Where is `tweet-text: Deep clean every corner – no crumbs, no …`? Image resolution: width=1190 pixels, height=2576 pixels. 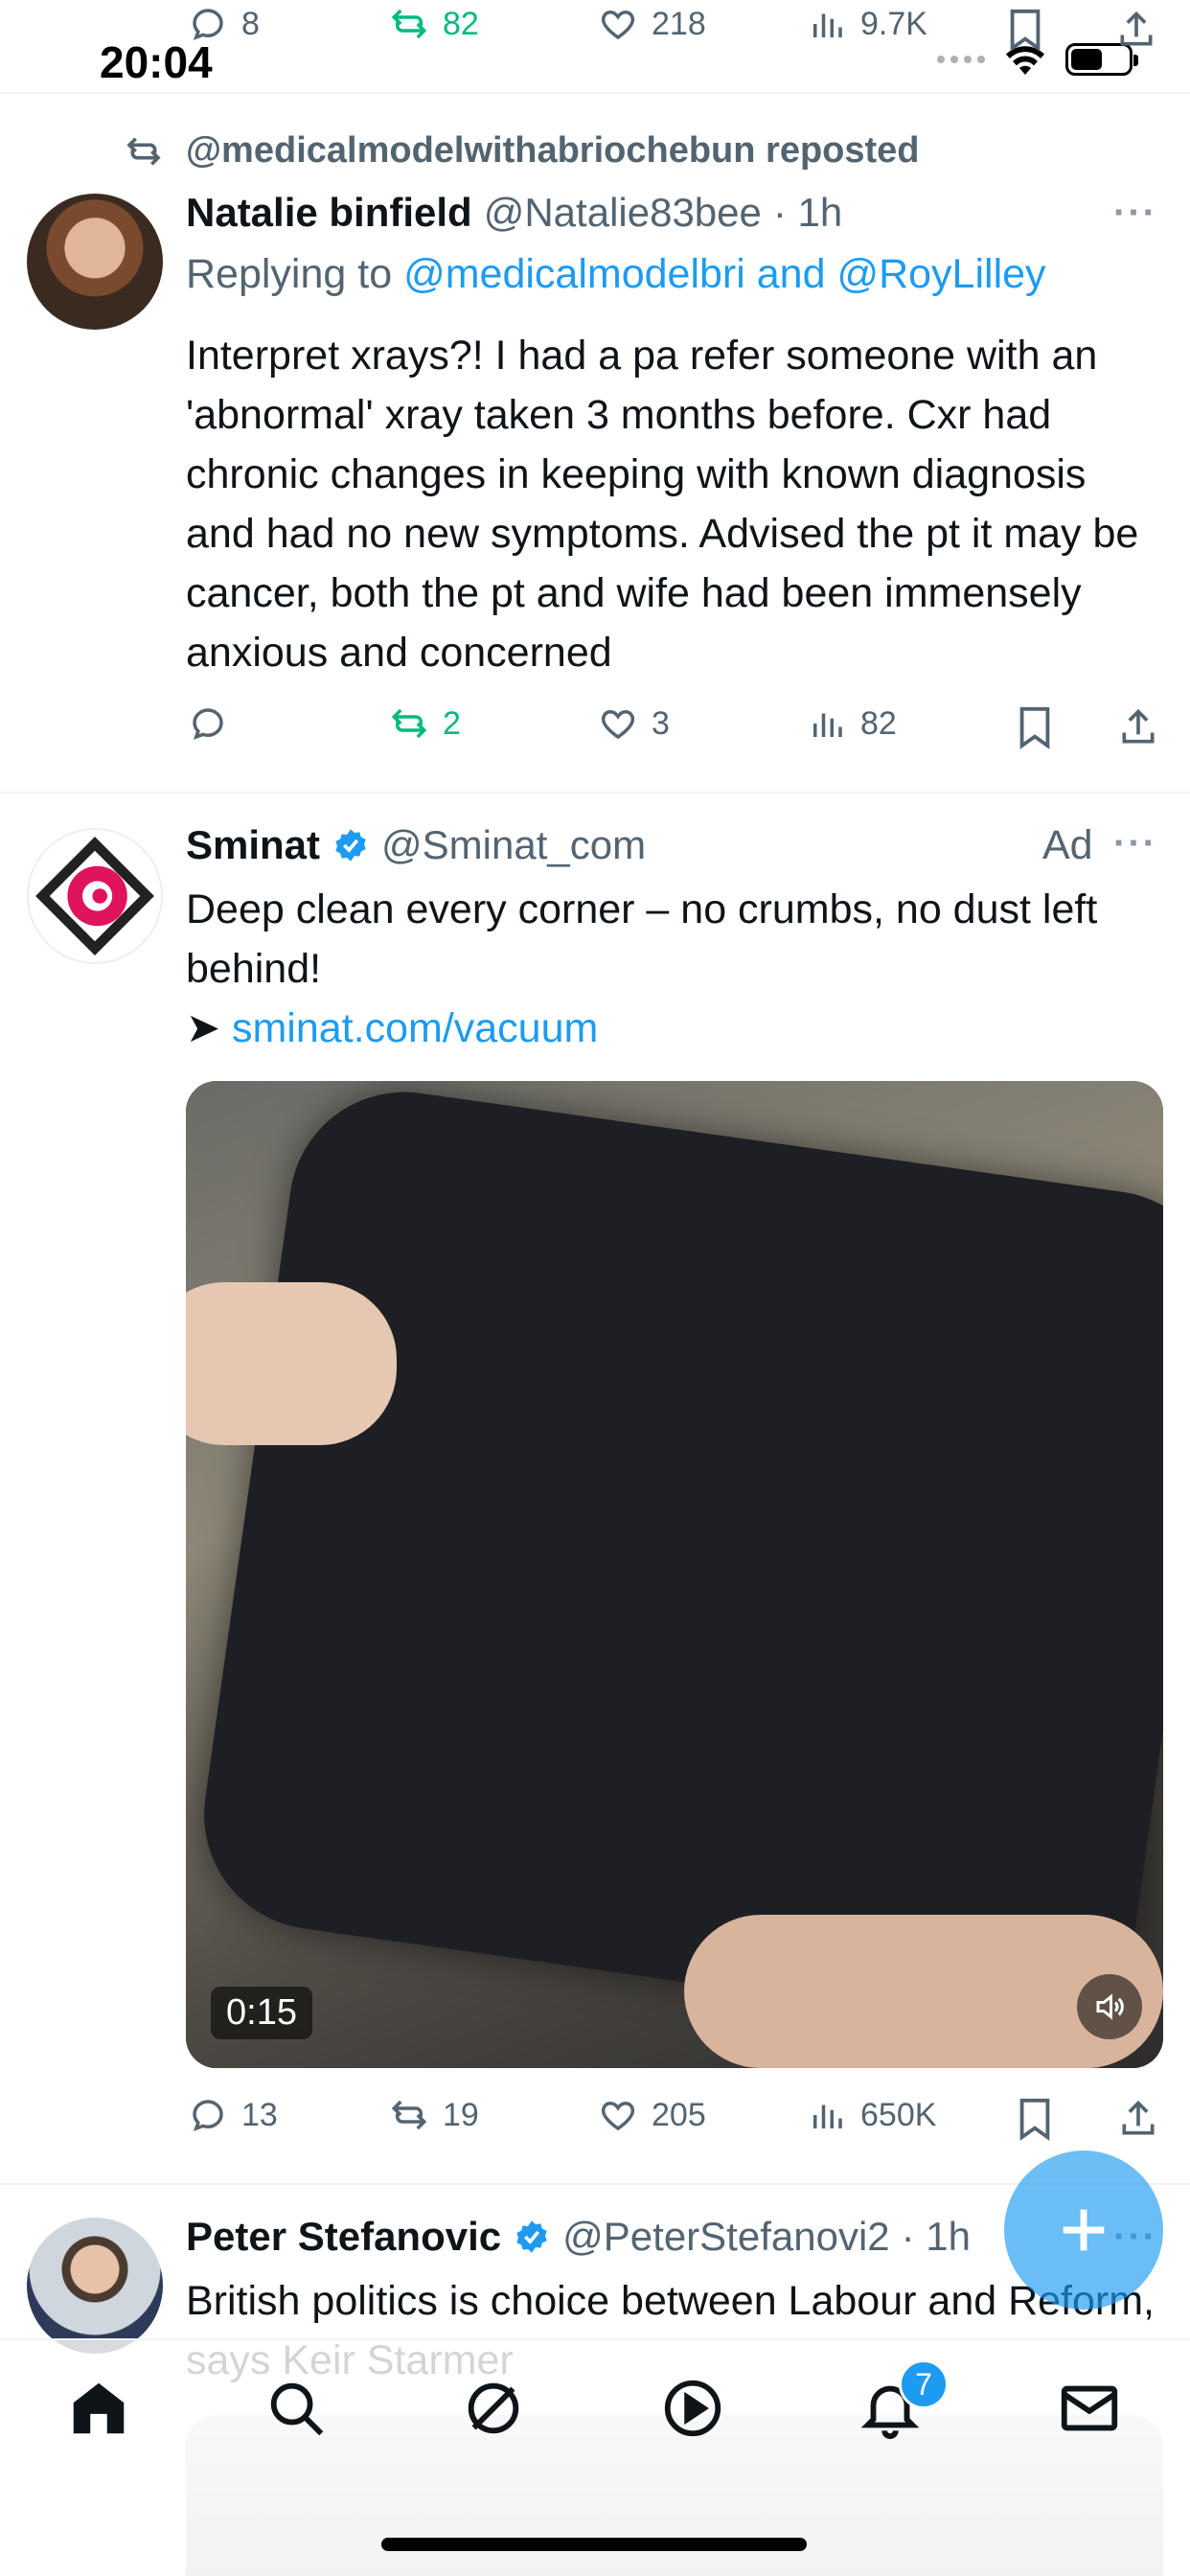
tweet-text: Deep clean every corner – no crumbs, no … is located at coordinates (642, 939).